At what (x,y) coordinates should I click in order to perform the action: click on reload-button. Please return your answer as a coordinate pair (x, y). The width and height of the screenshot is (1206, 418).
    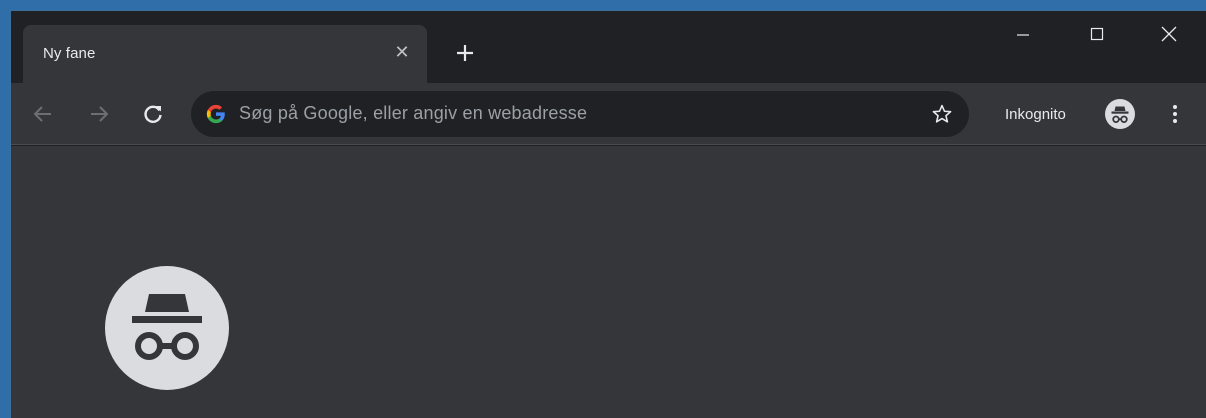
    Looking at the image, I should click on (153, 114).